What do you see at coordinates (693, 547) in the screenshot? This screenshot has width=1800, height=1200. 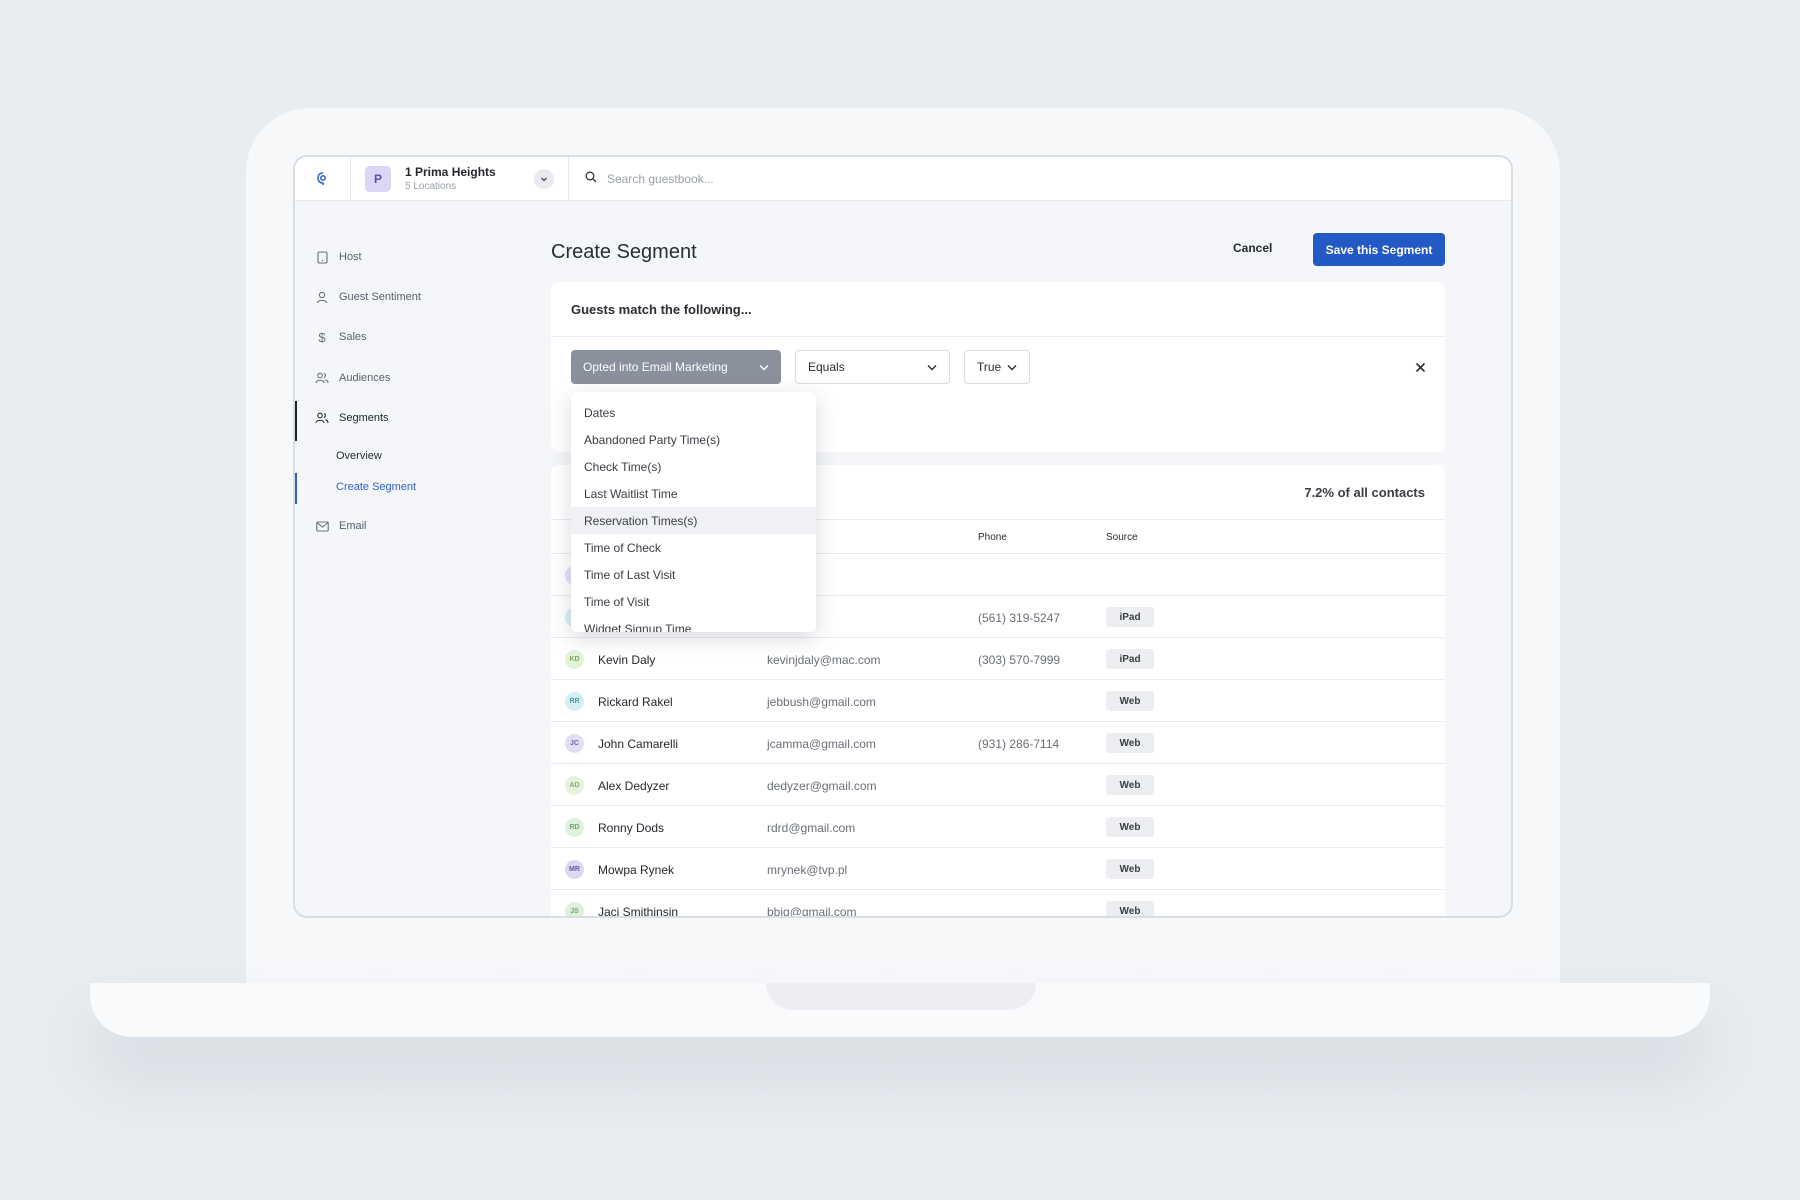 I see `dropdown-item-time-of-check: Time of Check` at bounding box center [693, 547].